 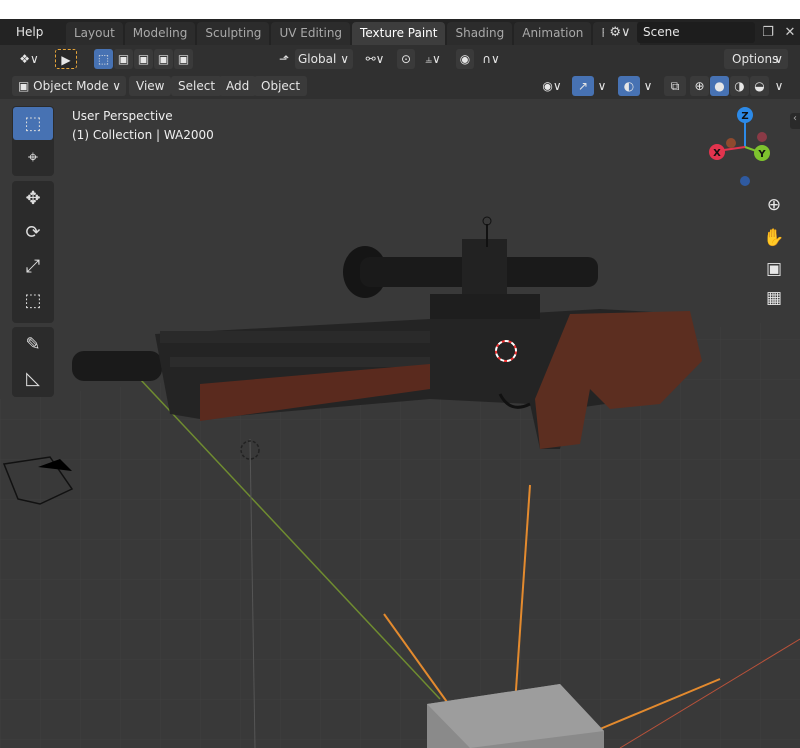 I want to click on rotate-icon: ⟳, so click(x=33, y=232).